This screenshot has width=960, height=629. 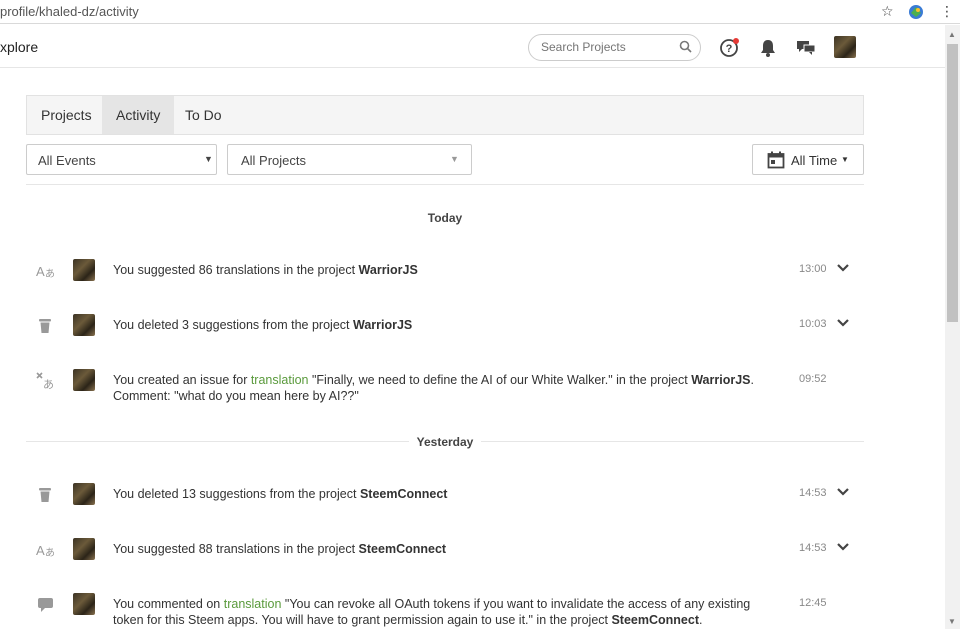 I want to click on activity-time: 09:52, so click(x=813, y=379).